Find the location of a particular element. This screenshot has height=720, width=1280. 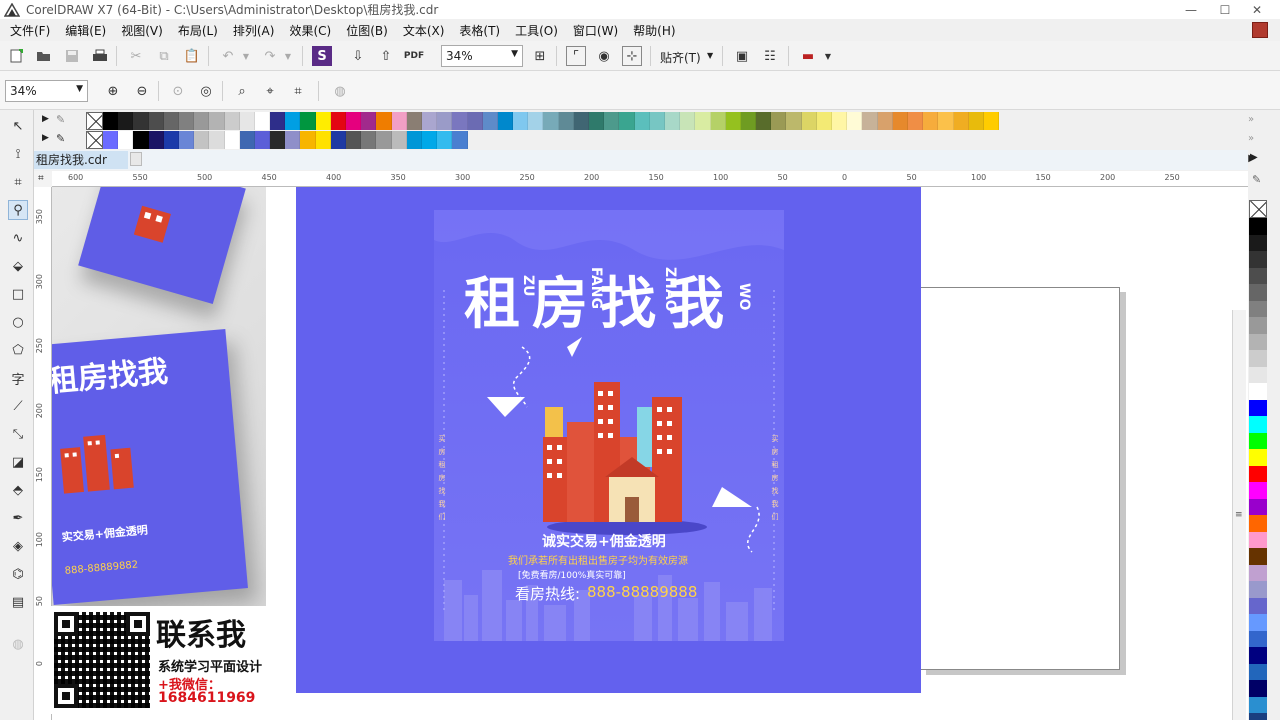

zoom-to-page-icon: ⌕ is located at coordinates (242, 91).